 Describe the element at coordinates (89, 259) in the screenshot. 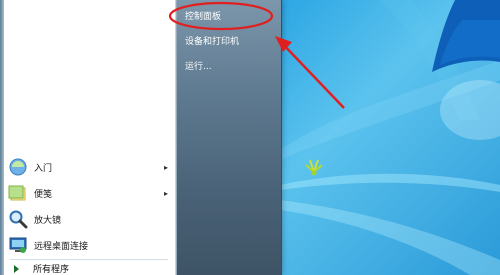

I see `menu-separator` at that location.